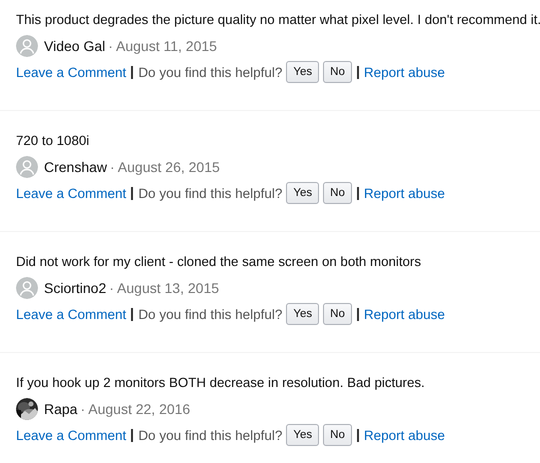 The width and height of the screenshot is (540, 463). What do you see at coordinates (76, 167) in the screenshot?
I see `author-name: Crenshaw` at bounding box center [76, 167].